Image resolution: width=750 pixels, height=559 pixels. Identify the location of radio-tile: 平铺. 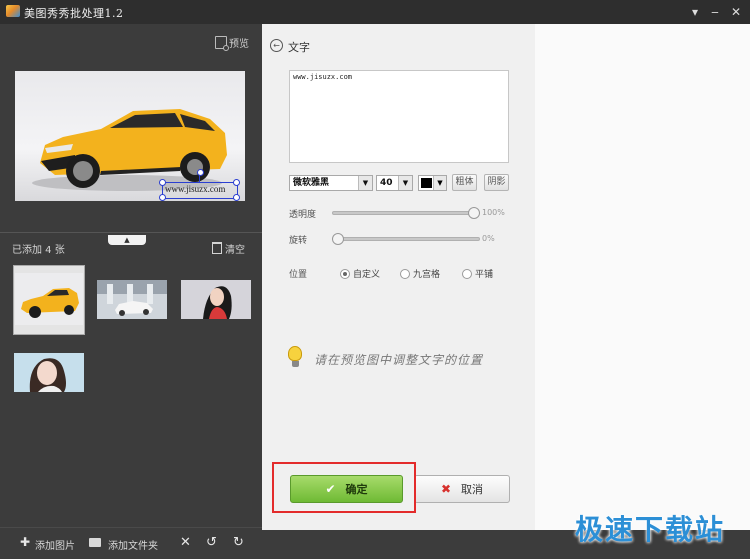
(477, 273).